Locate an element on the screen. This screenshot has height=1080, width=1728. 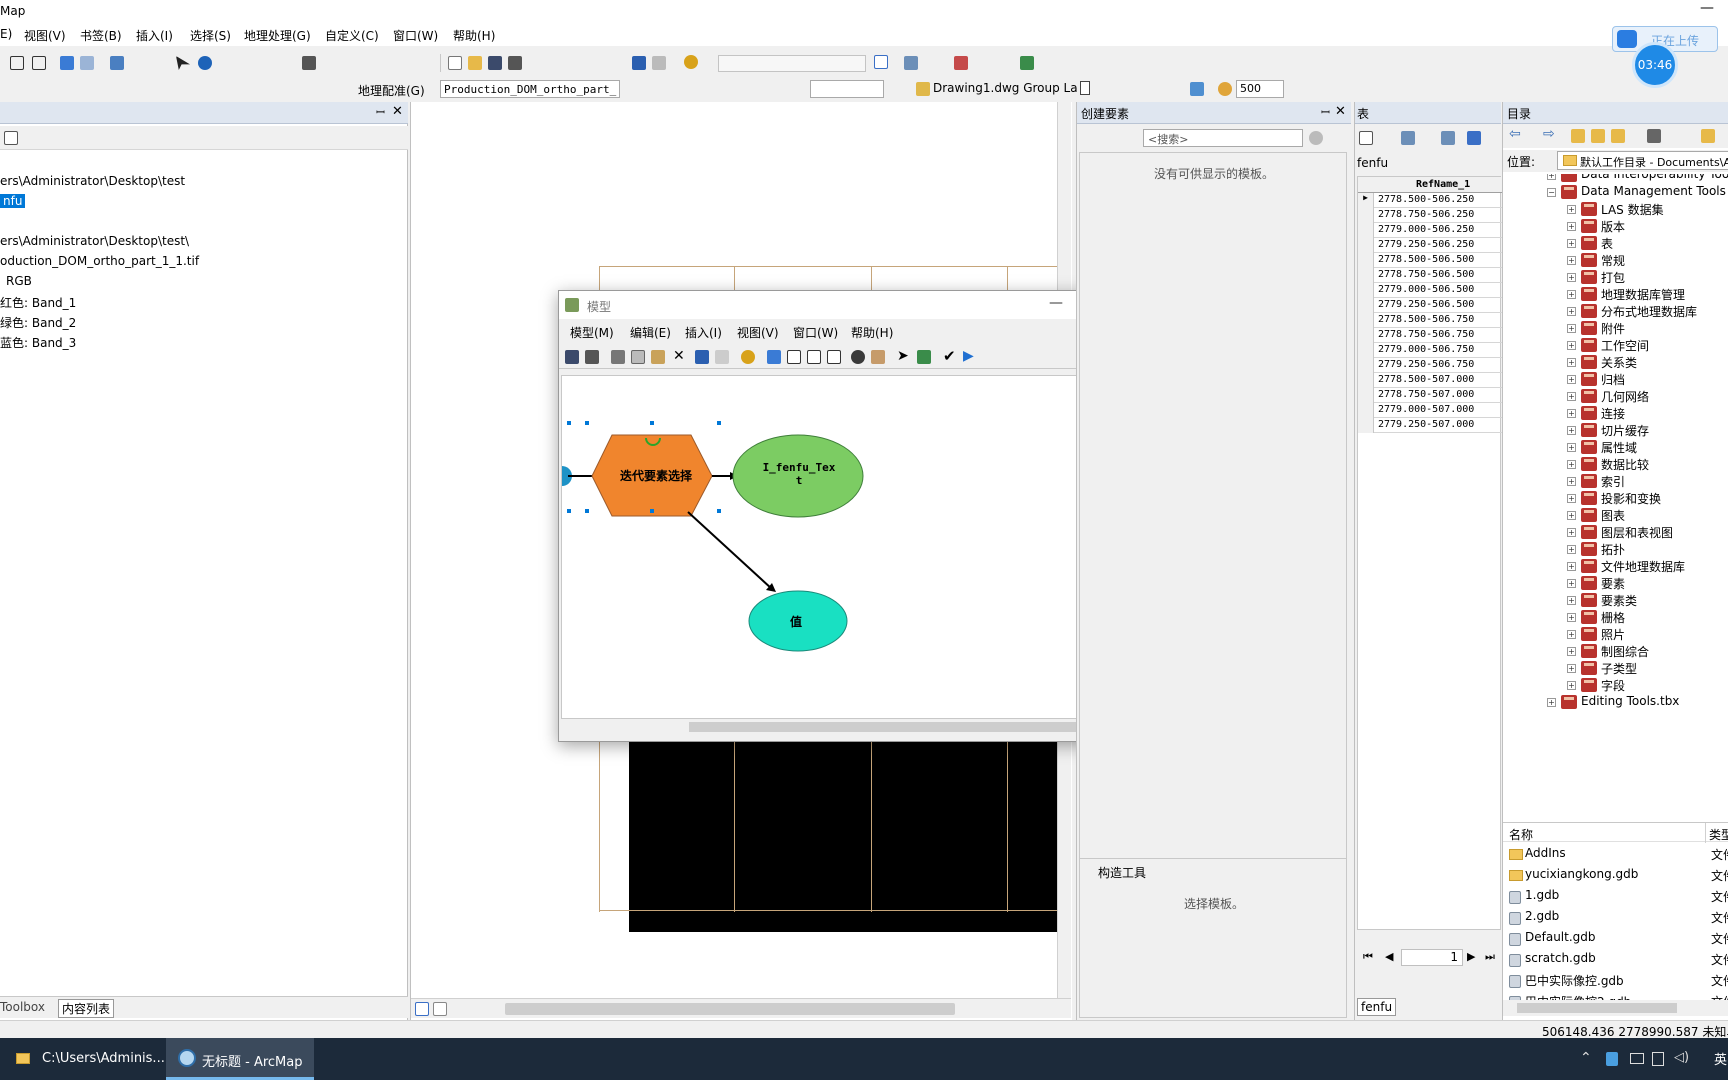
table-row: 2778.750-506.750 is located at coordinates (1430, 335).